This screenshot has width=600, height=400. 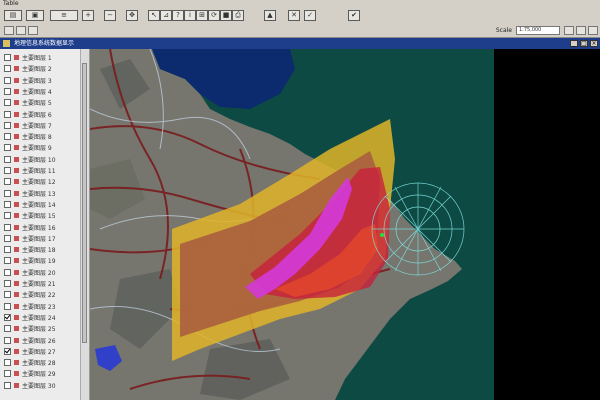 I want to click on zoom-in-button: +, so click(x=88, y=15).